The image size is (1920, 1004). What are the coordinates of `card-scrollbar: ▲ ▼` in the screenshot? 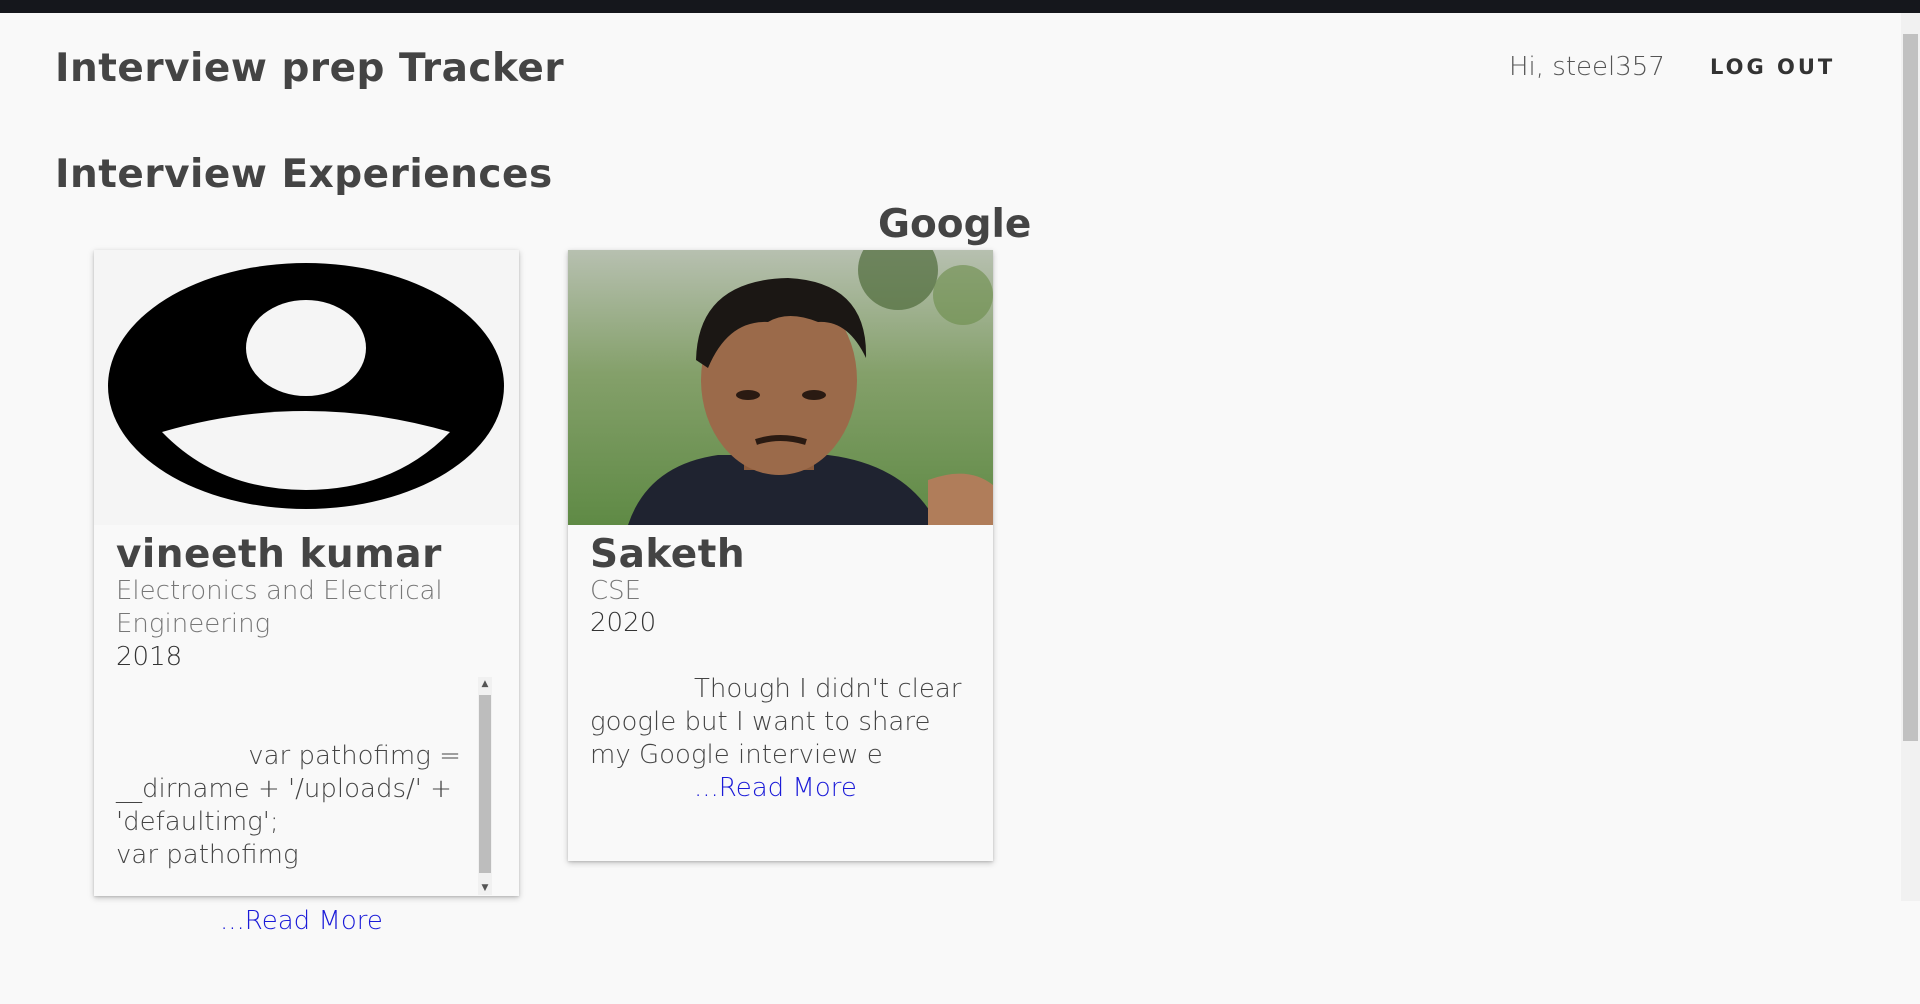 It's located at (485, 786).